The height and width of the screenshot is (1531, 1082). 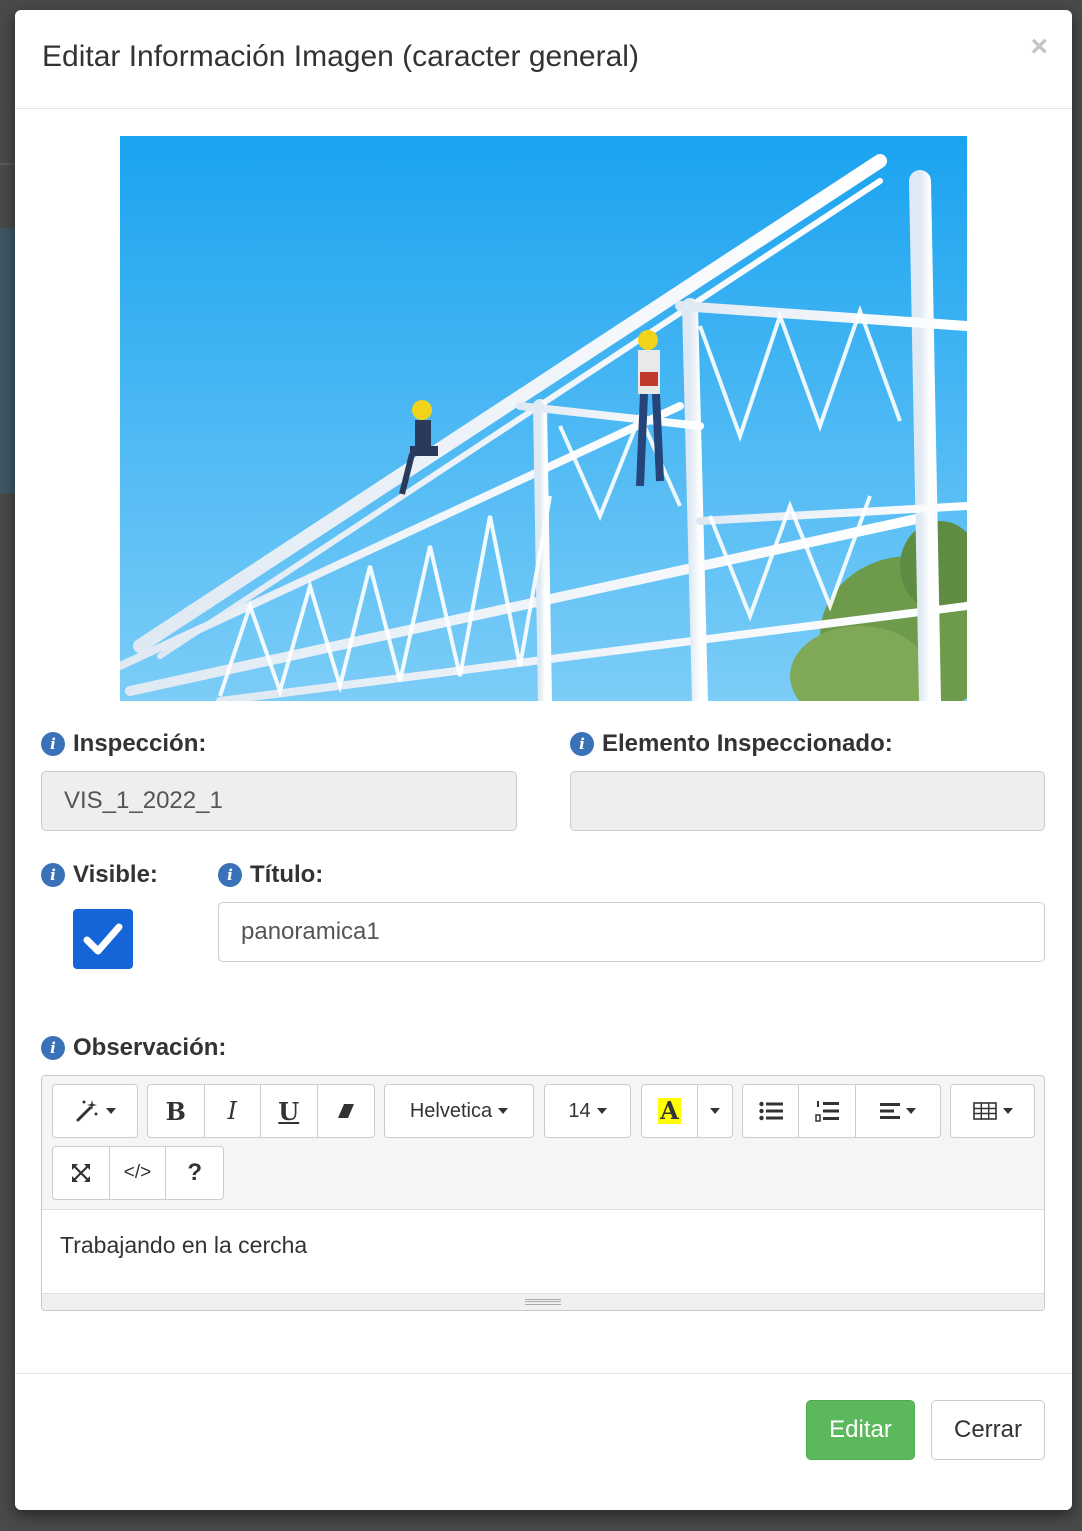 I want to click on editor-resize-handle, so click(x=543, y=1301).